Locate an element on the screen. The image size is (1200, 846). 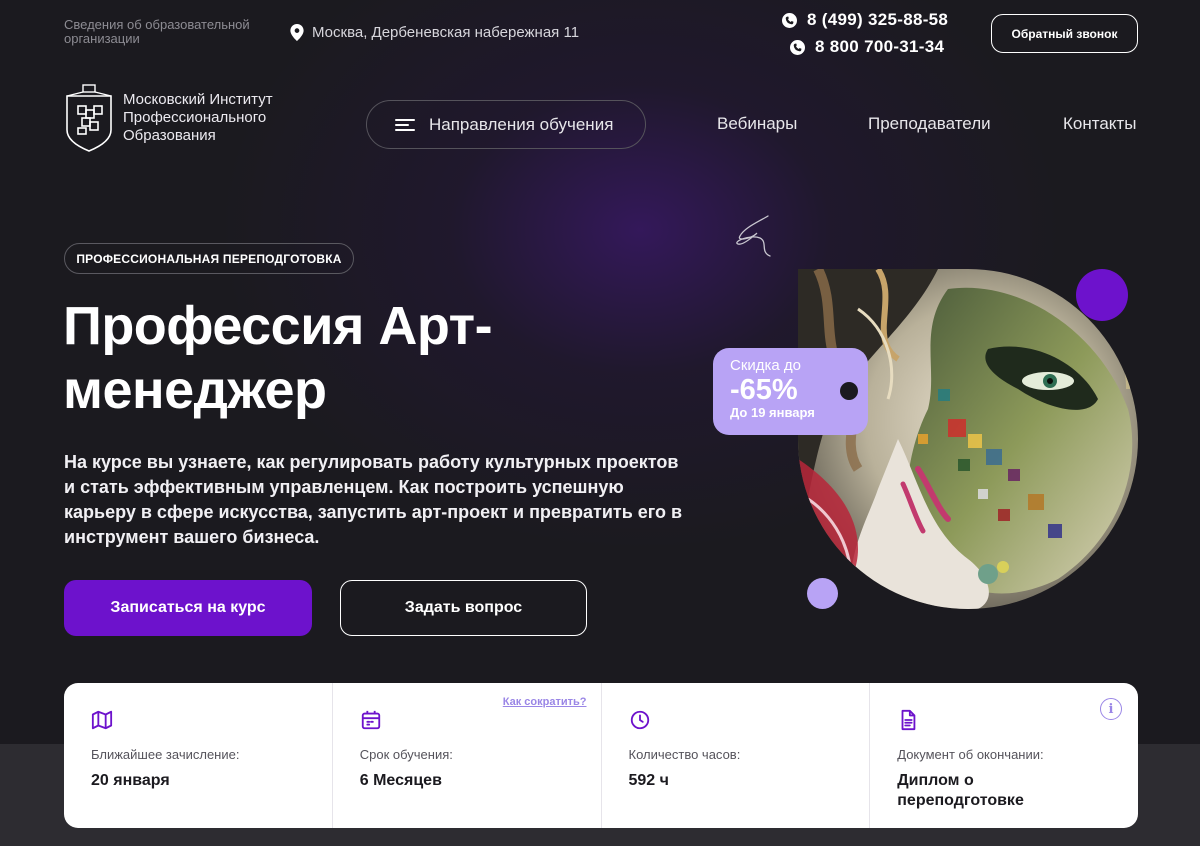
info-label: Документ об окончании: is located at coordinates (970, 754).